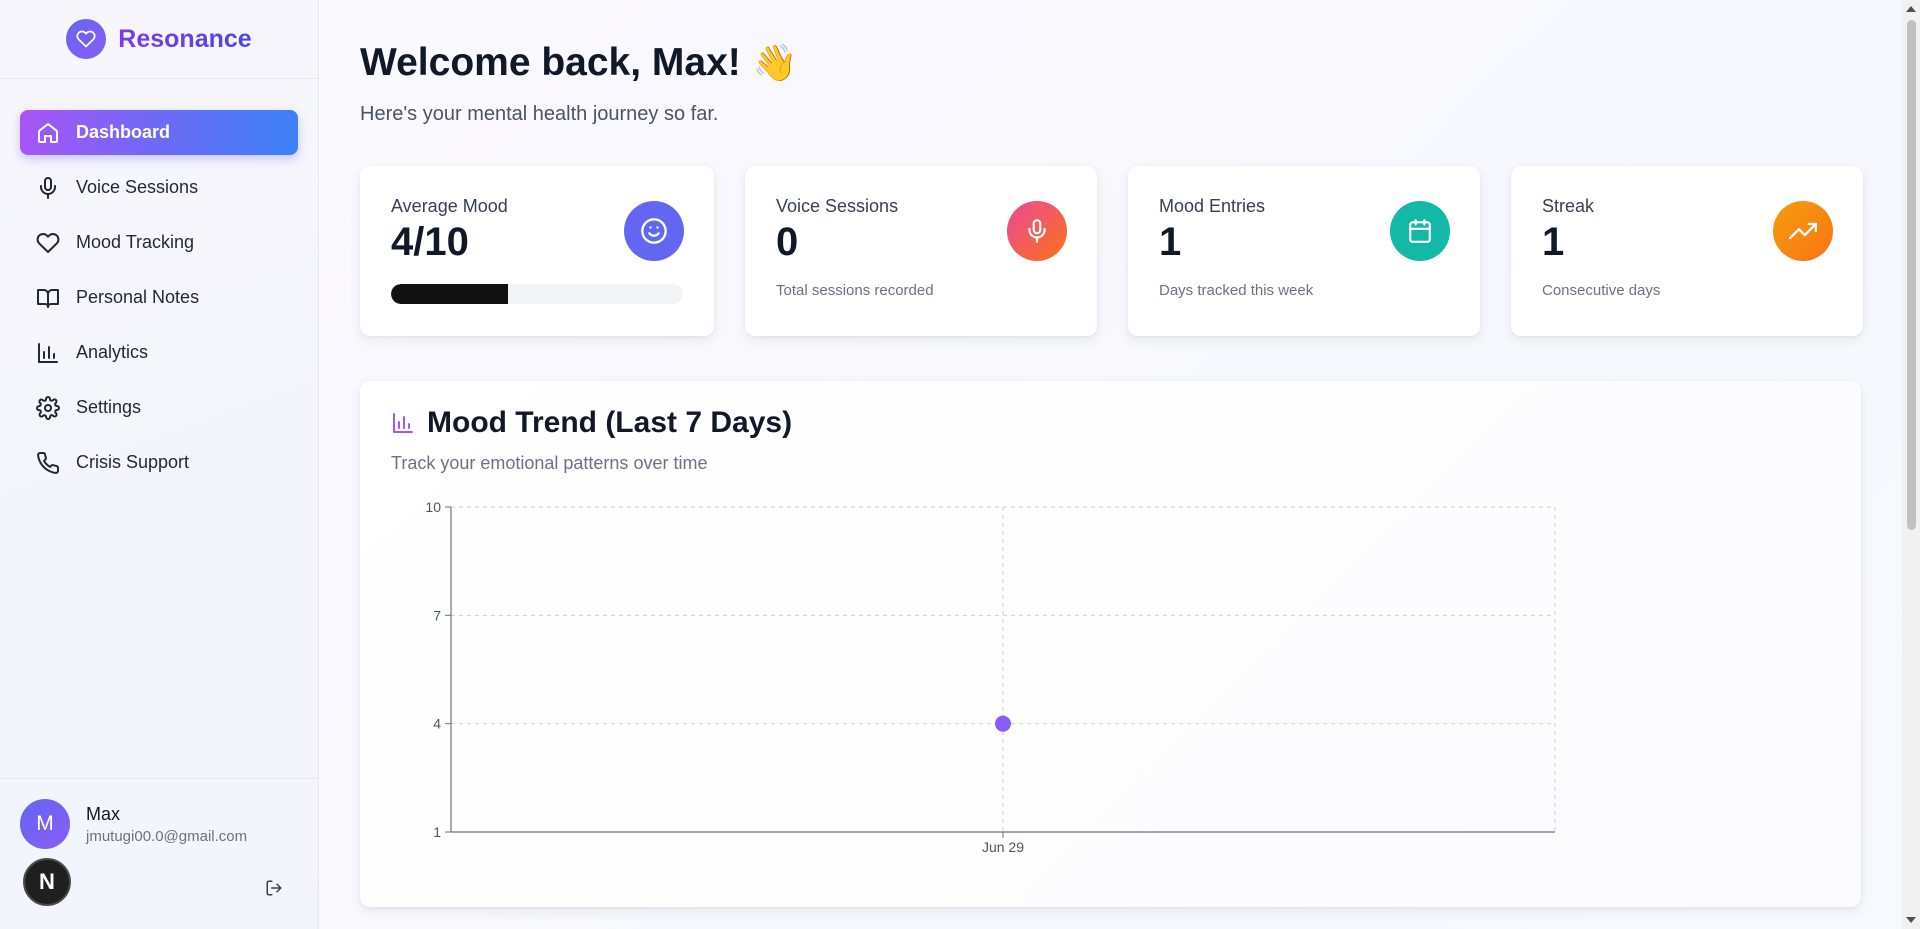 This screenshot has height=929, width=1920. What do you see at coordinates (855, 290) in the screenshot?
I see `card-caption: Total sessions recorded` at bounding box center [855, 290].